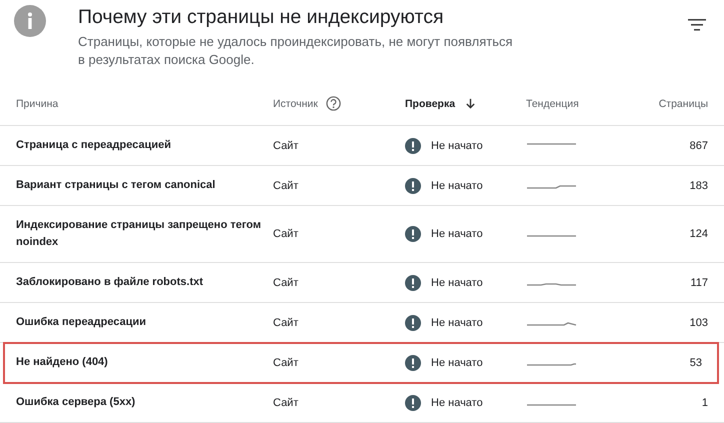  What do you see at coordinates (62, 362) in the screenshot?
I see `table-cell-text: Не найдено (404)` at bounding box center [62, 362].